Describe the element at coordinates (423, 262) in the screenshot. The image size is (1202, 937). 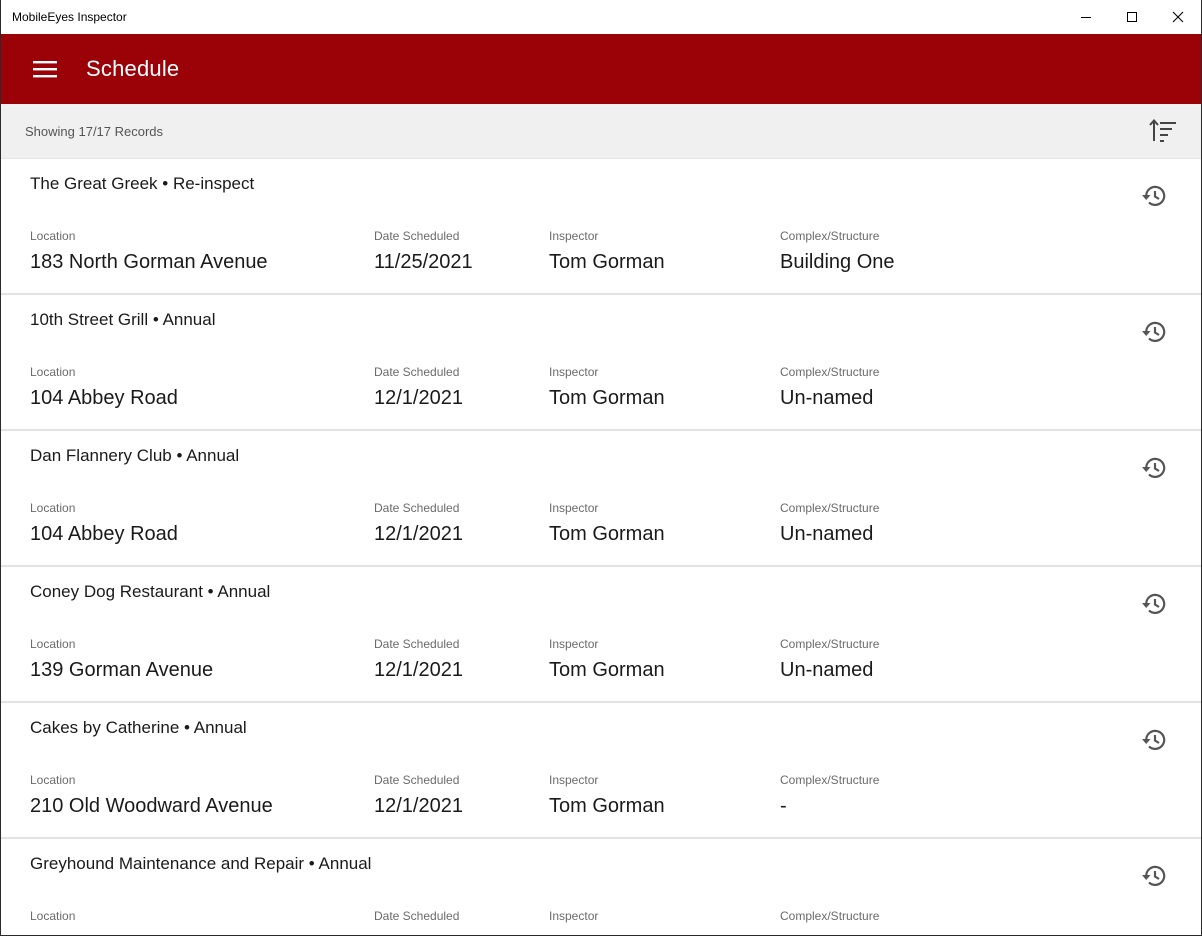
I see `date-value: 11/25/2021` at that location.